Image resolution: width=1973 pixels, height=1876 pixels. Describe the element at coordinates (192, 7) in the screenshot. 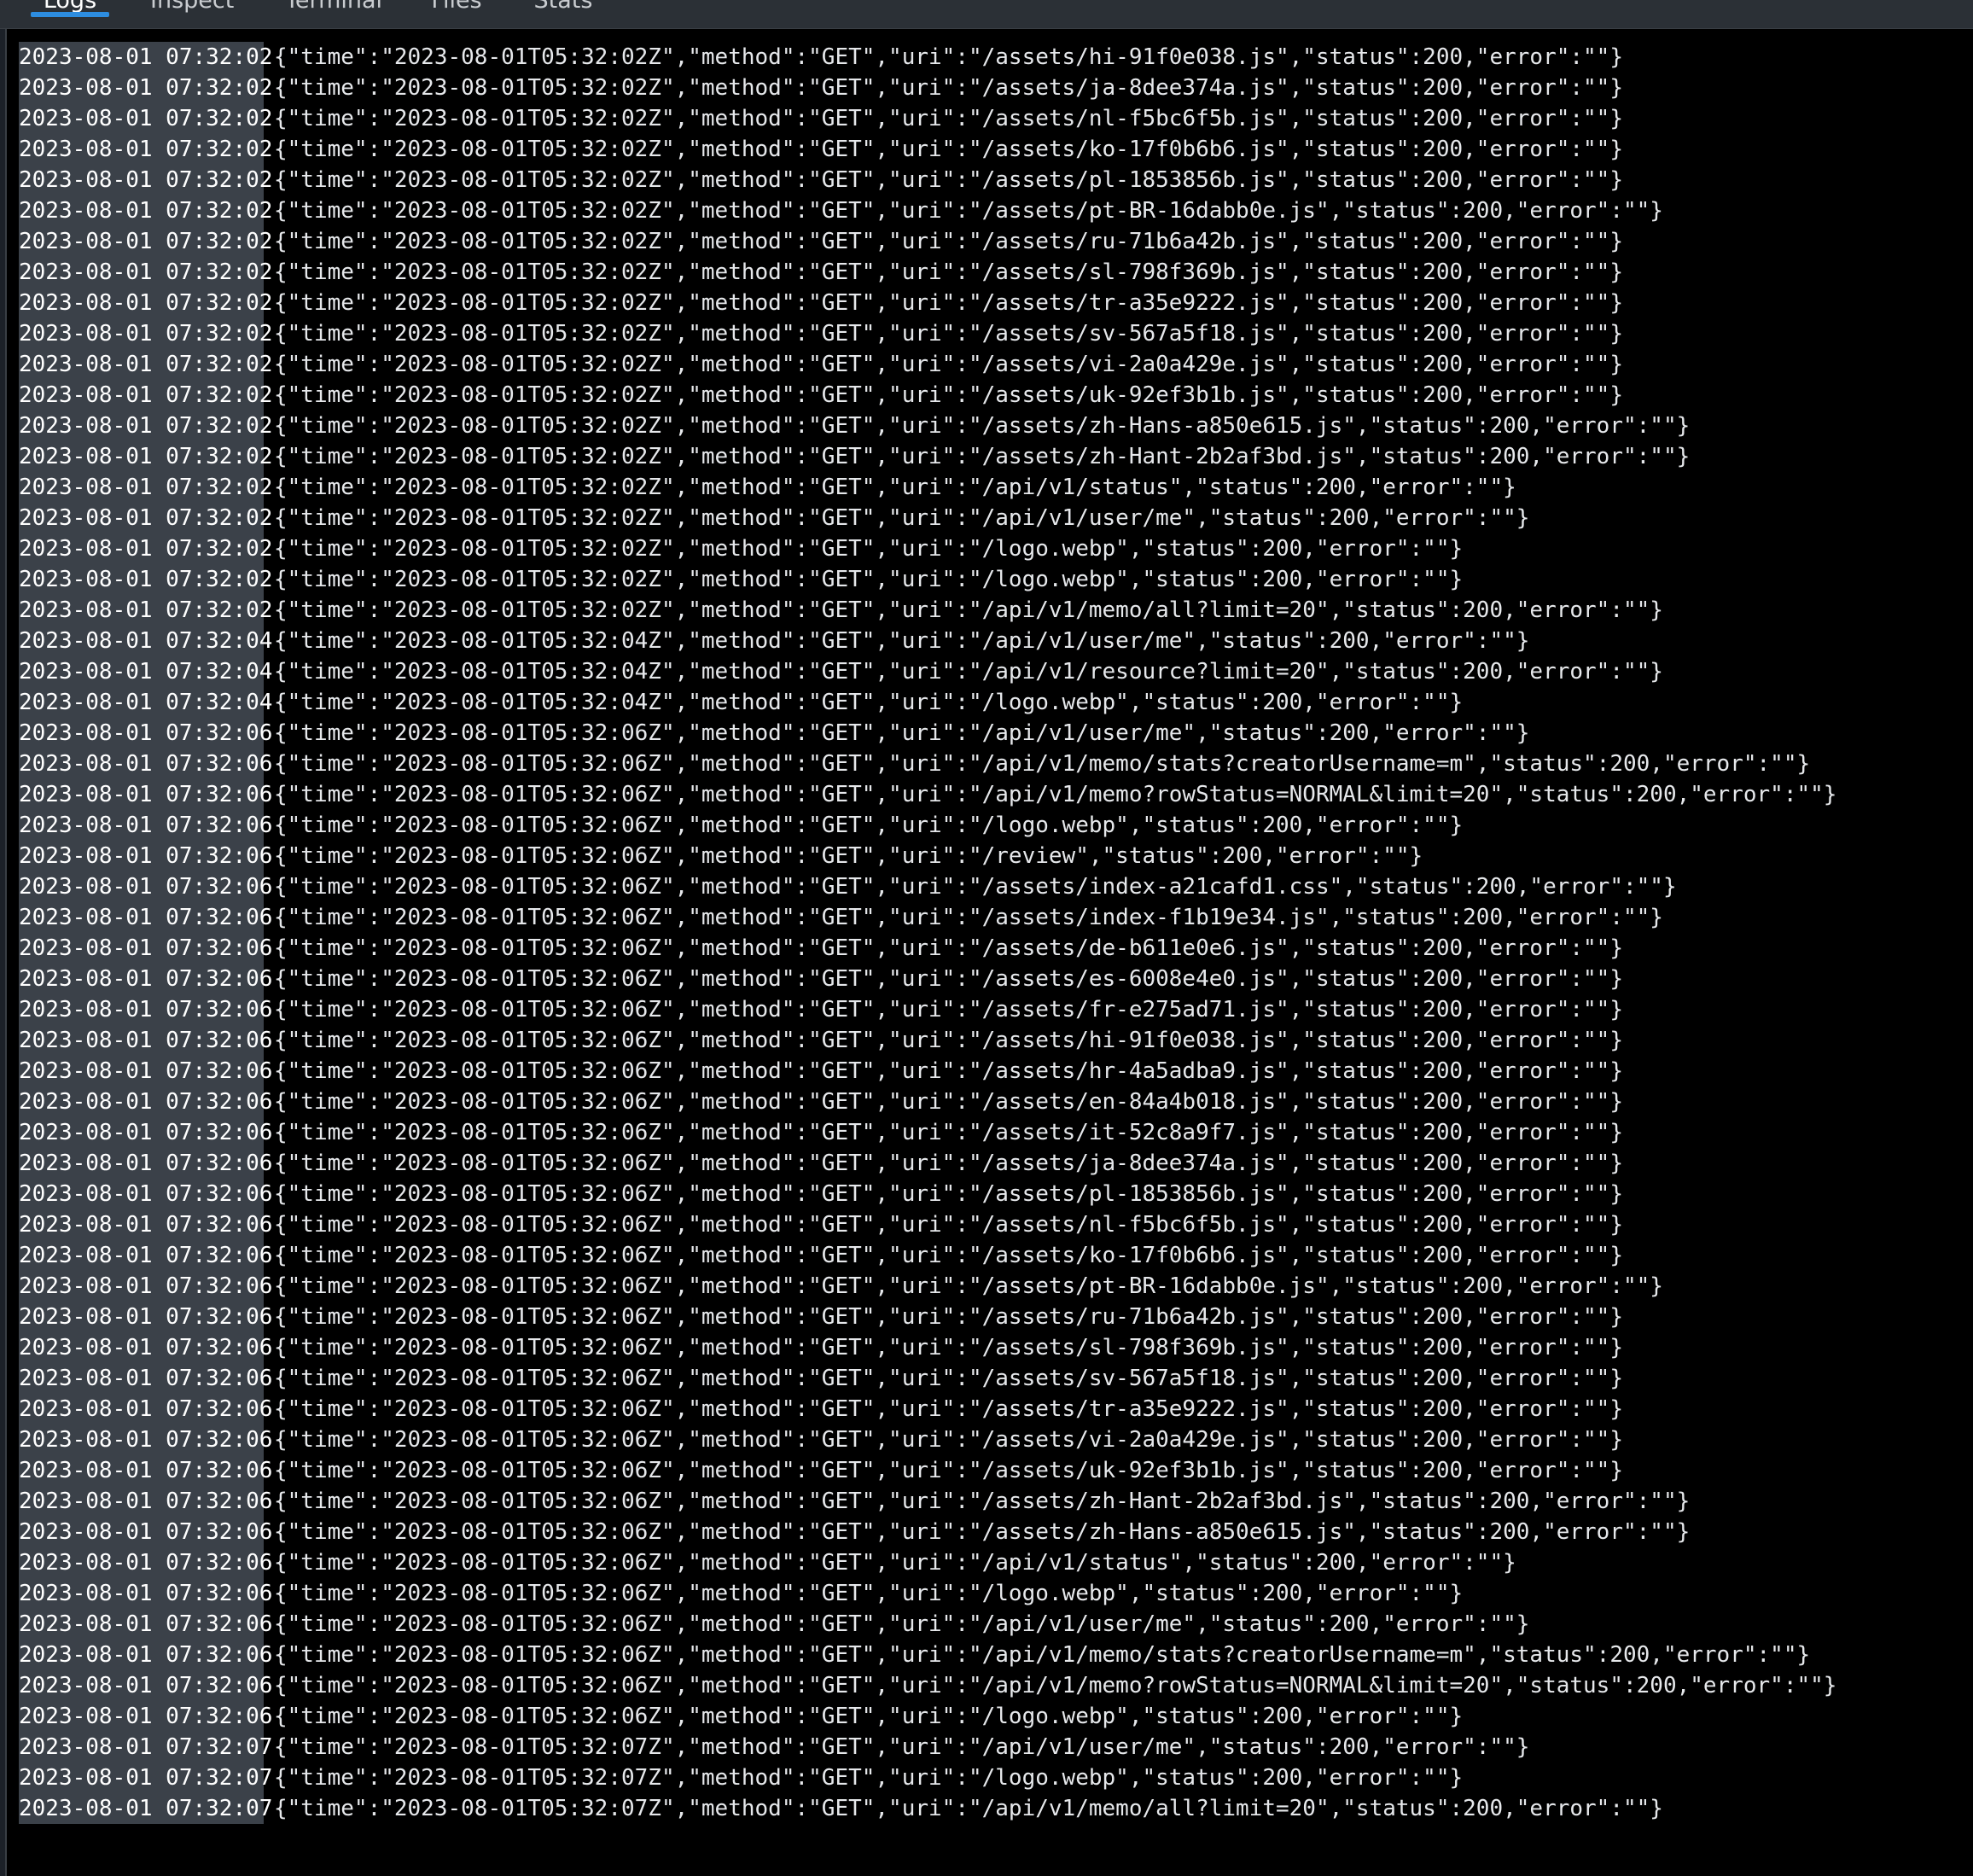

I see `tab-label: Inspect` at that location.